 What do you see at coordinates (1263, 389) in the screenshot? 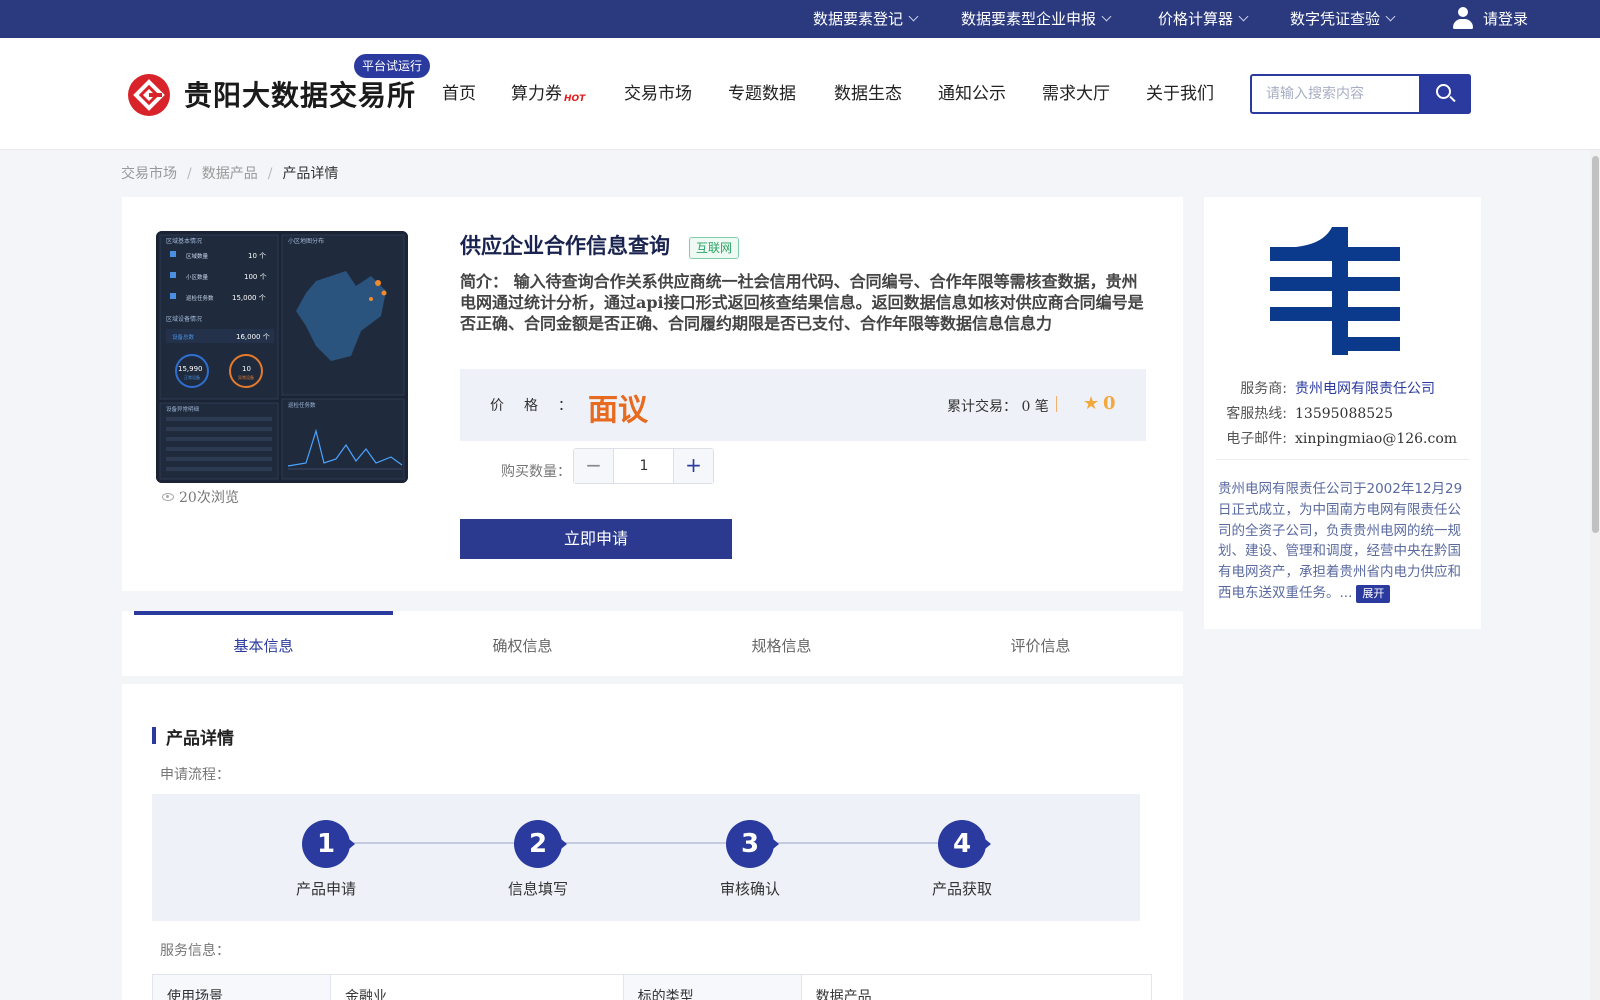
I see `provider-name-key: 服务商:` at bounding box center [1263, 389].